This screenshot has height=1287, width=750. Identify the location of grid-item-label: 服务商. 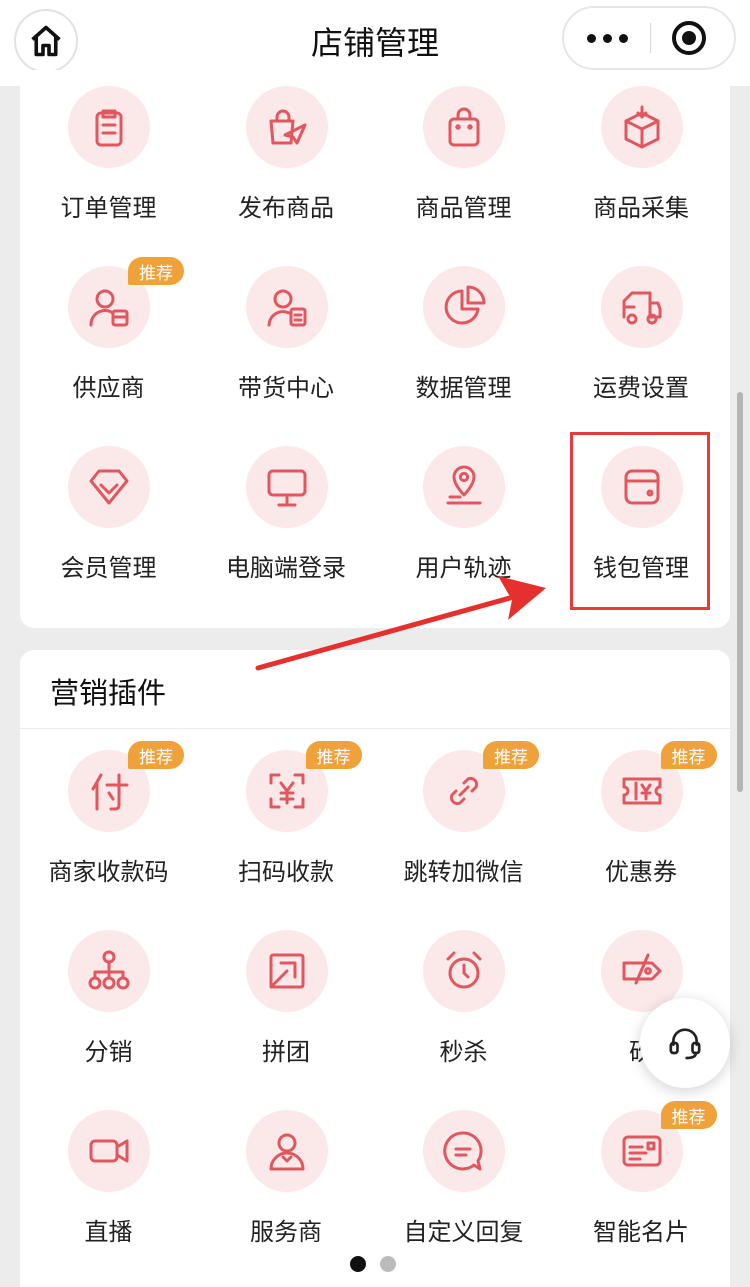
(286, 1232).